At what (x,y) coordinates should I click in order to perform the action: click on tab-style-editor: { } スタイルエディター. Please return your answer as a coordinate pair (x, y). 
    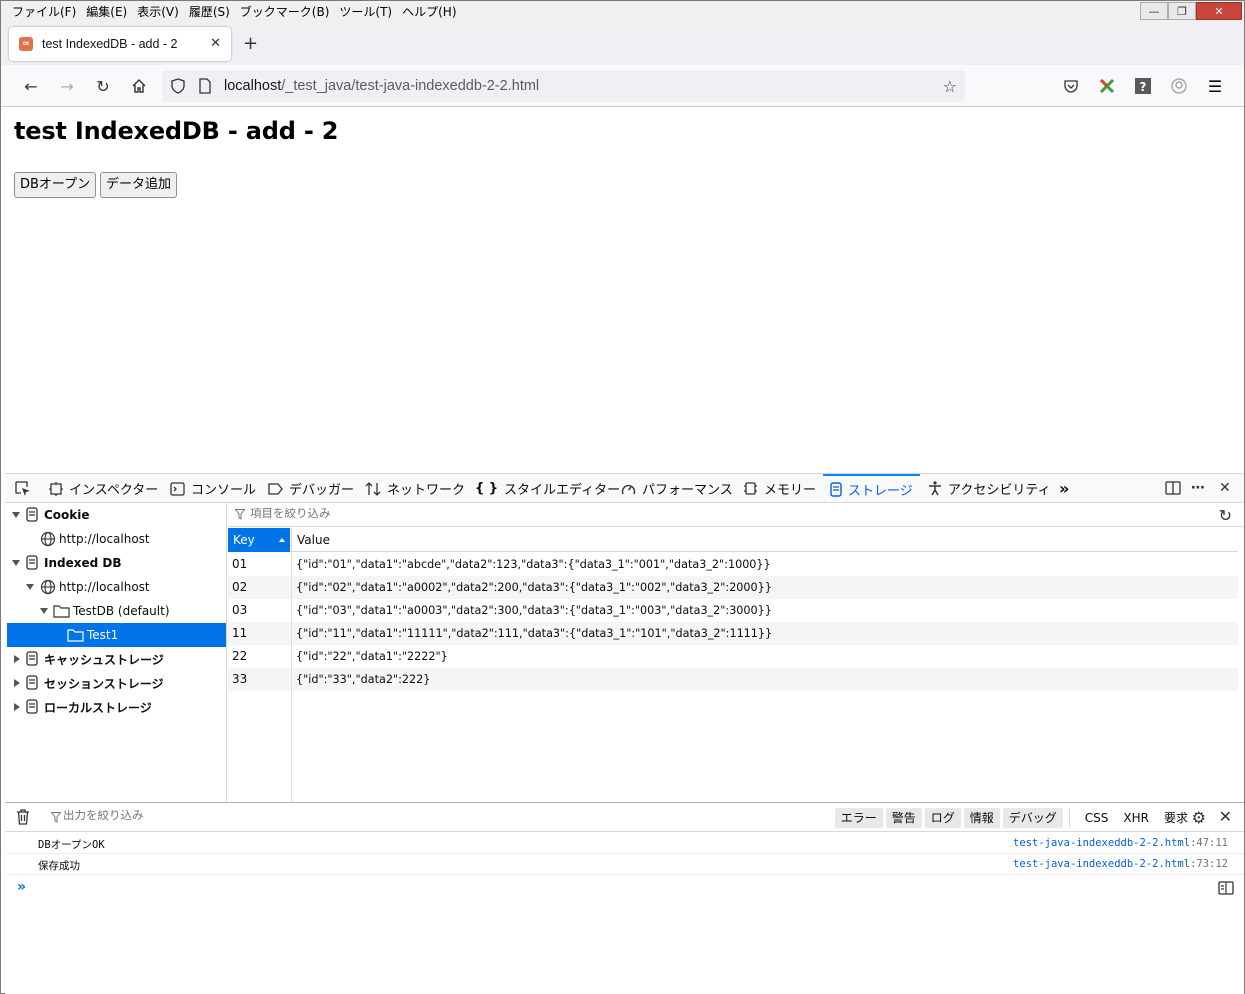
    Looking at the image, I should click on (547, 488).